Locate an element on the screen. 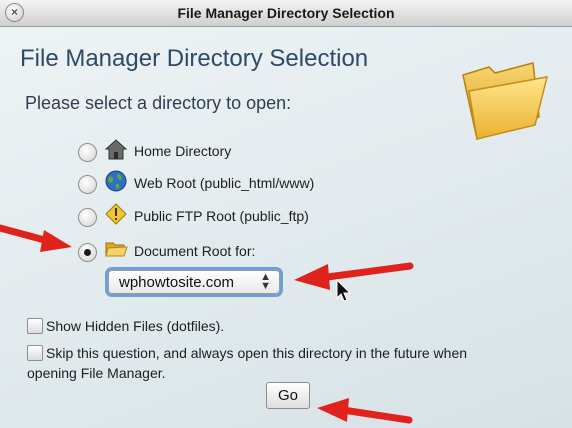  option-label: Web Root (public_html/www) is located at coordinates (224, 183).